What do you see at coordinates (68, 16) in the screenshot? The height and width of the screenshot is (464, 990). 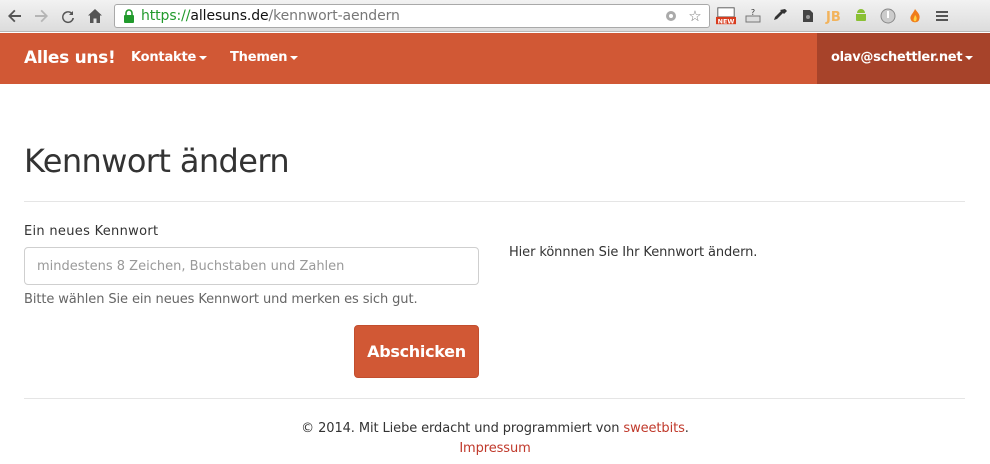 I see `reload-icon` at bounding box center [68, 16].